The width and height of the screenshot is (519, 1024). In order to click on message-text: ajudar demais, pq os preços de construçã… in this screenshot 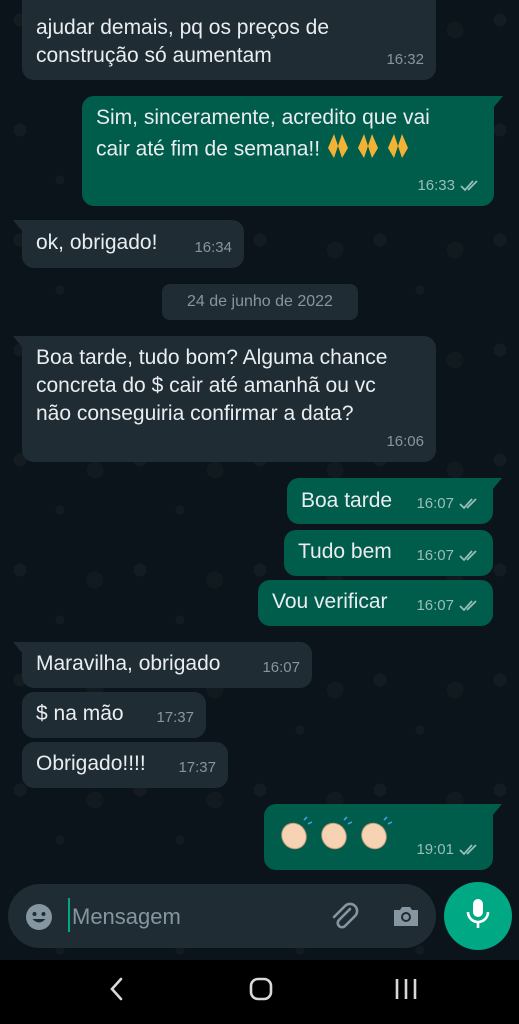, I will do `click(183, 41)`.